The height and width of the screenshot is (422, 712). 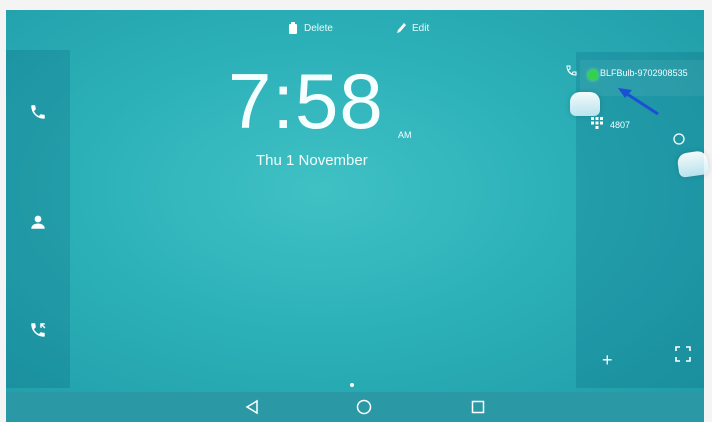 I want to click on status-online-icon, so click(x=593, y=75).